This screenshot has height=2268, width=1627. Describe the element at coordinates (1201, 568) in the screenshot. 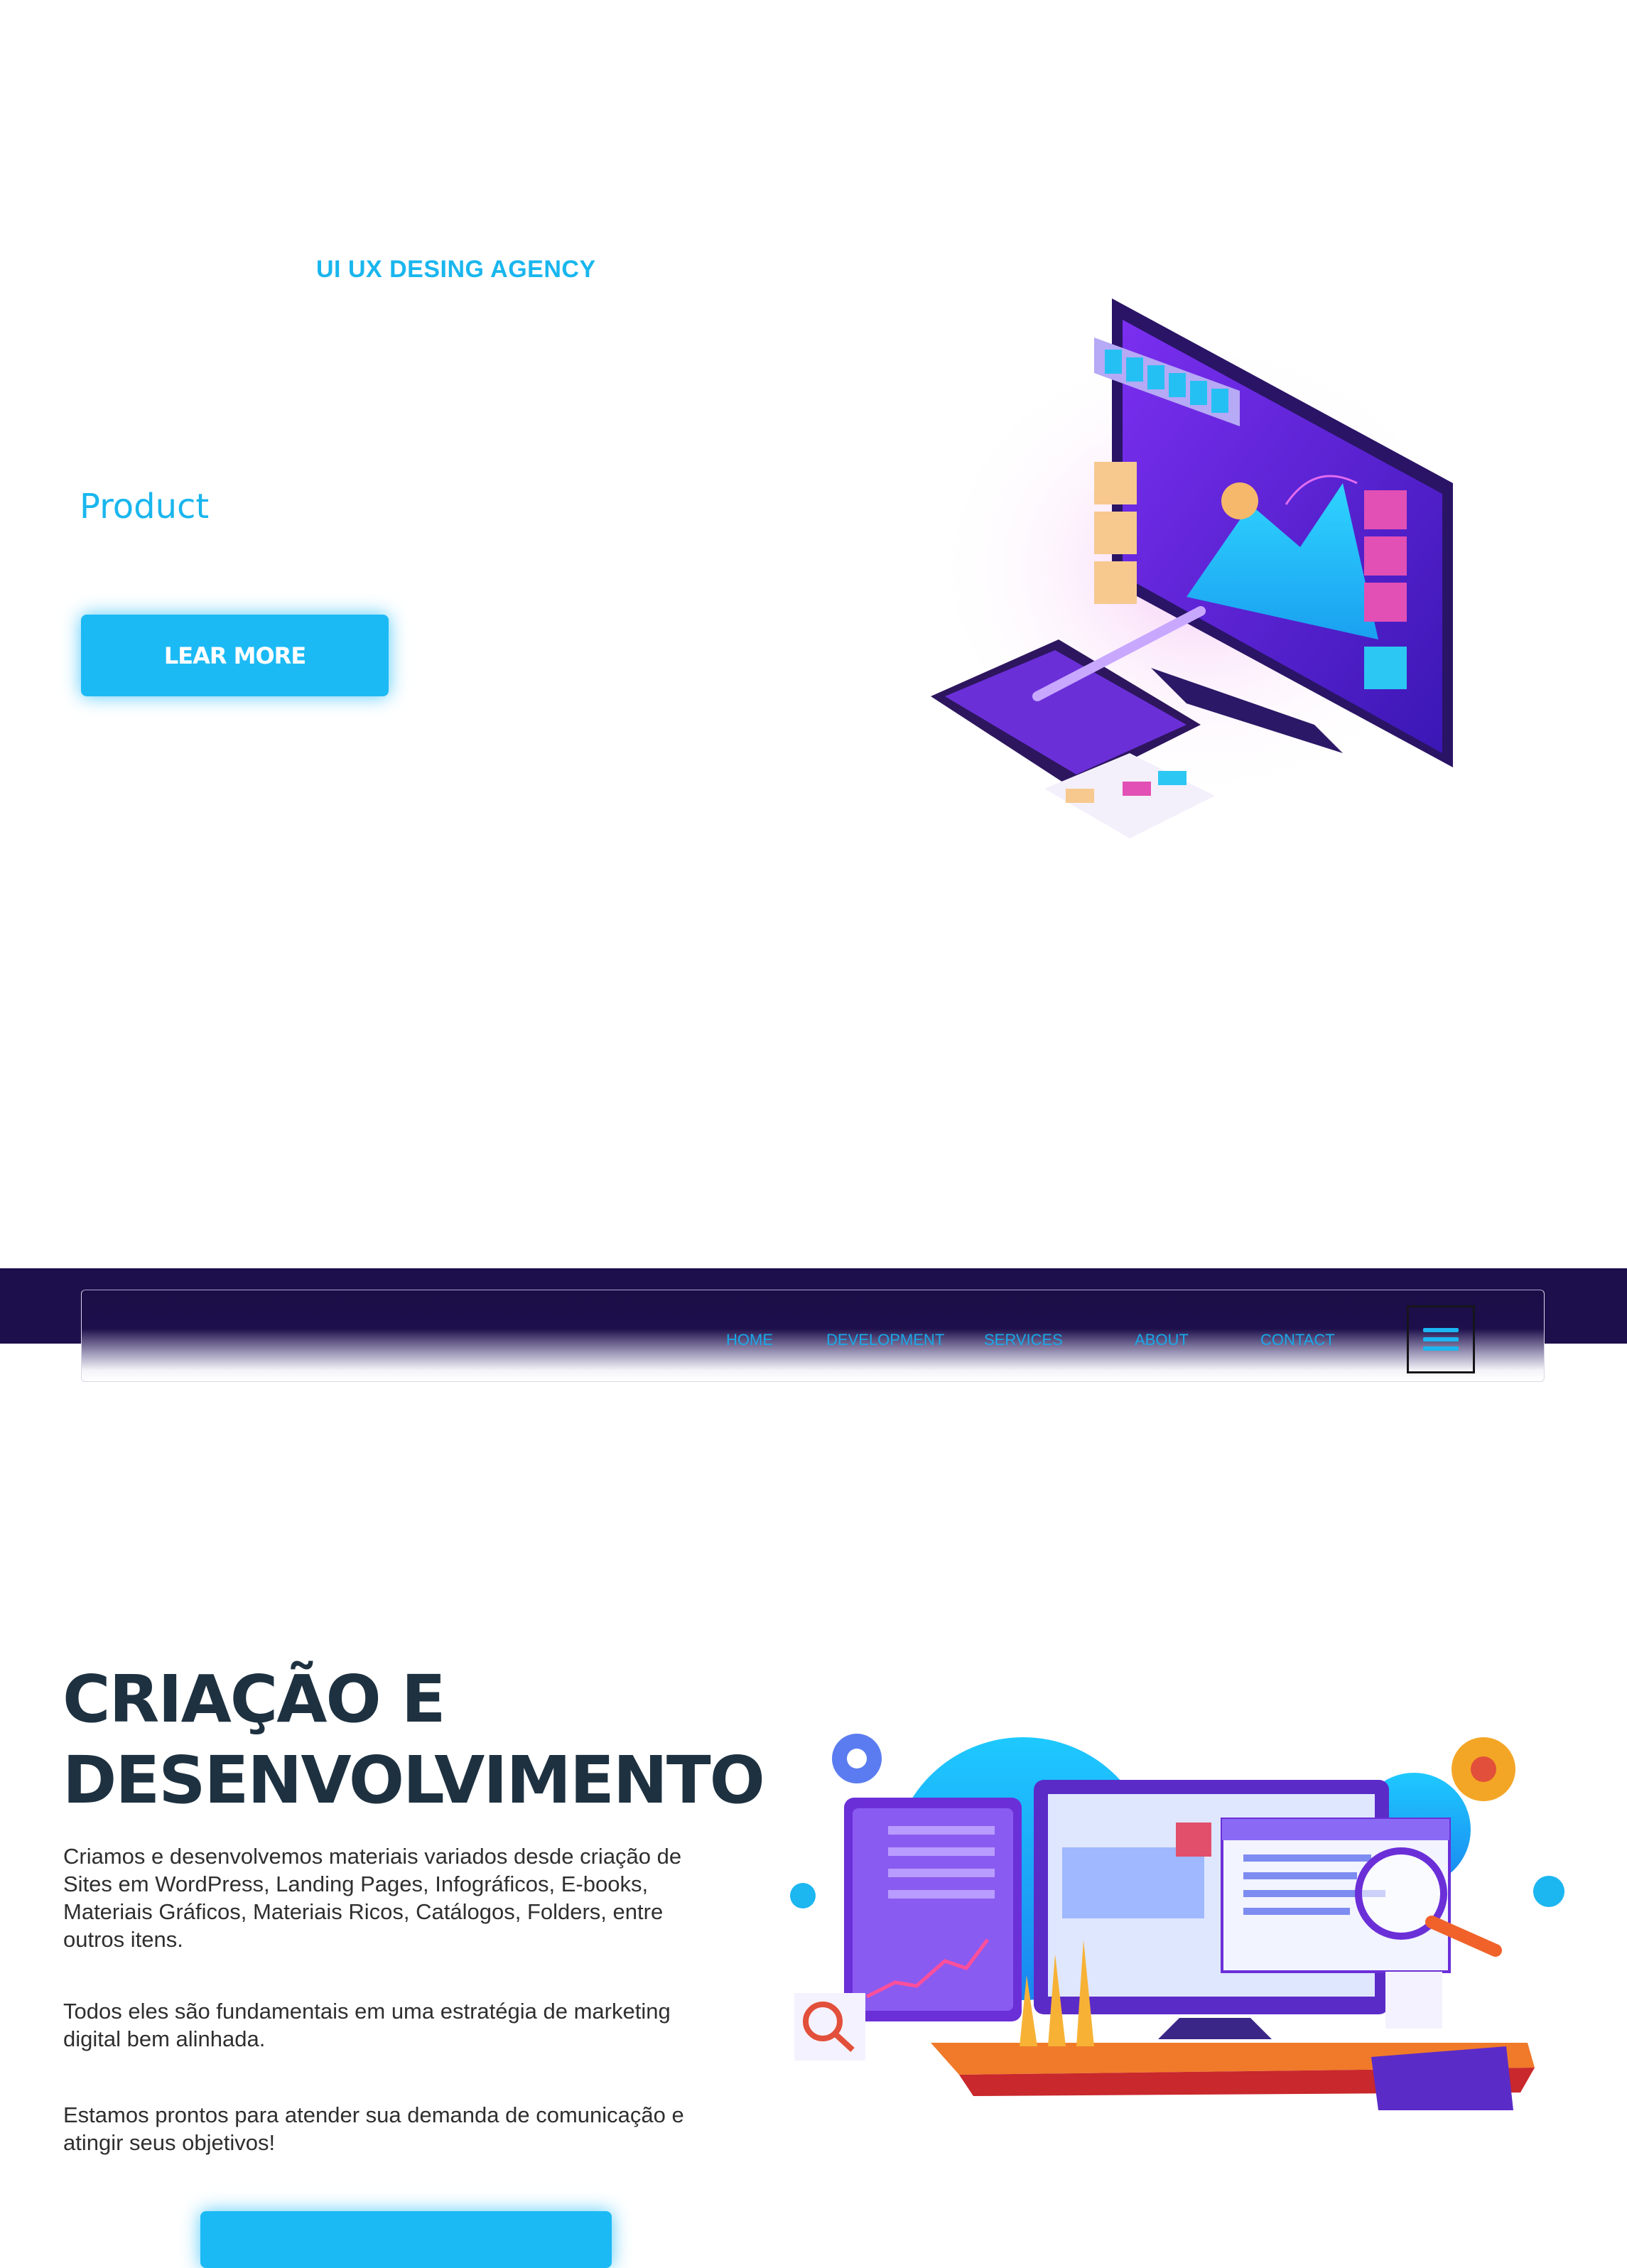

I see `isometric-computer-illustration-icon` at that location.